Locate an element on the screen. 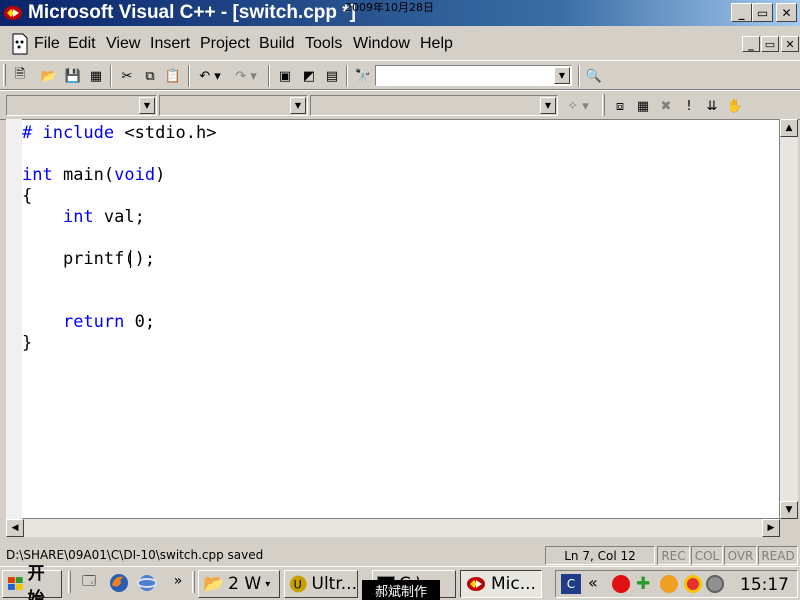 Image resolution: width=800 pixels, height=600 pixels. visual-cpp-taskbar-icon is located at coordinates (476, 584).